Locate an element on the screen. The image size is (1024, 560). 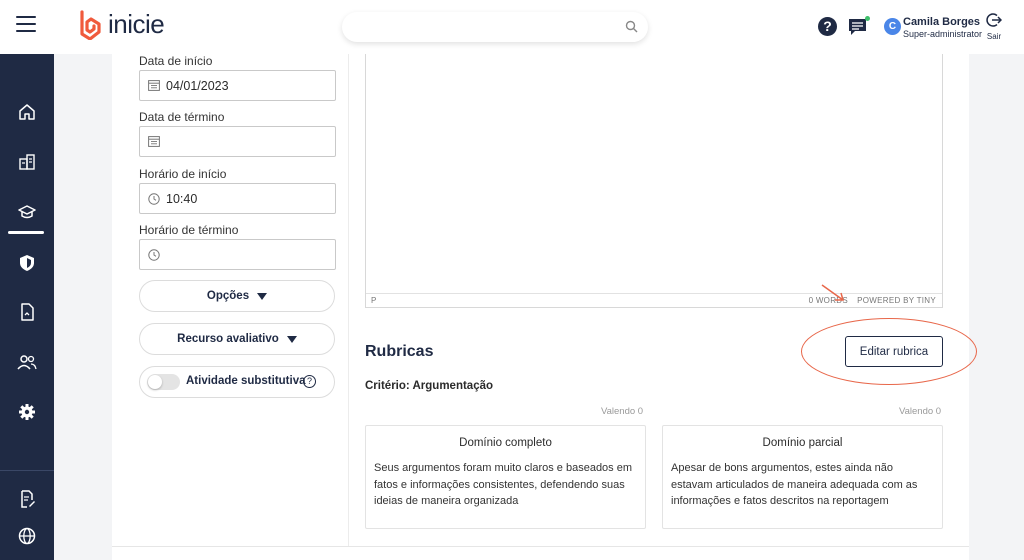
search-input is located at coordinates (477, 27).